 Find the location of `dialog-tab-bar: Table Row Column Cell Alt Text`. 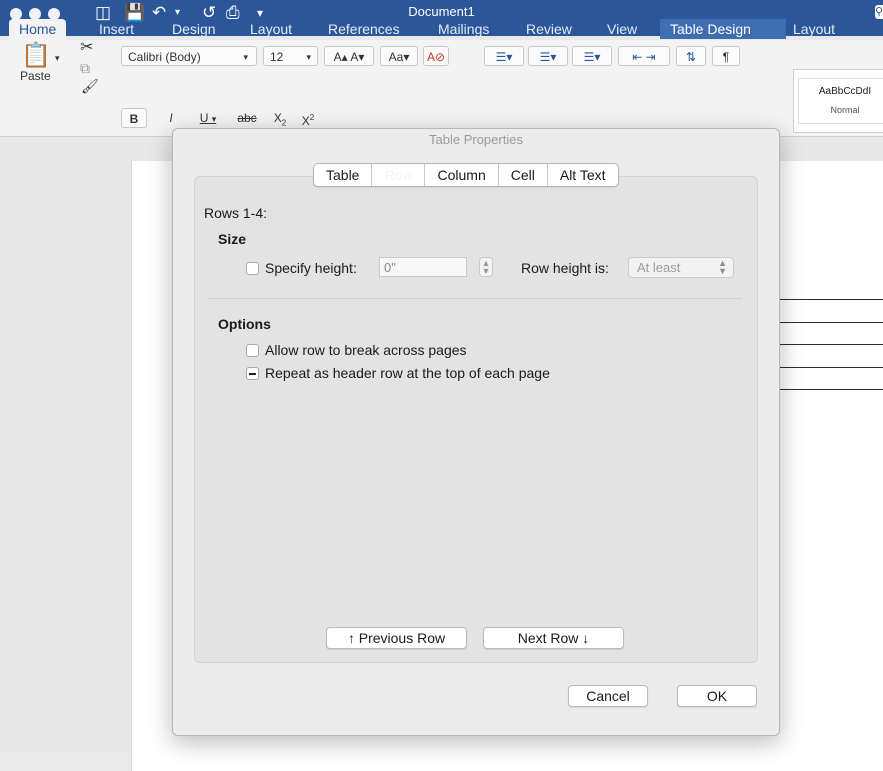

dialog-tab-bar: Table Row Column Cell Alt Text is located at coordinates (466, 175).